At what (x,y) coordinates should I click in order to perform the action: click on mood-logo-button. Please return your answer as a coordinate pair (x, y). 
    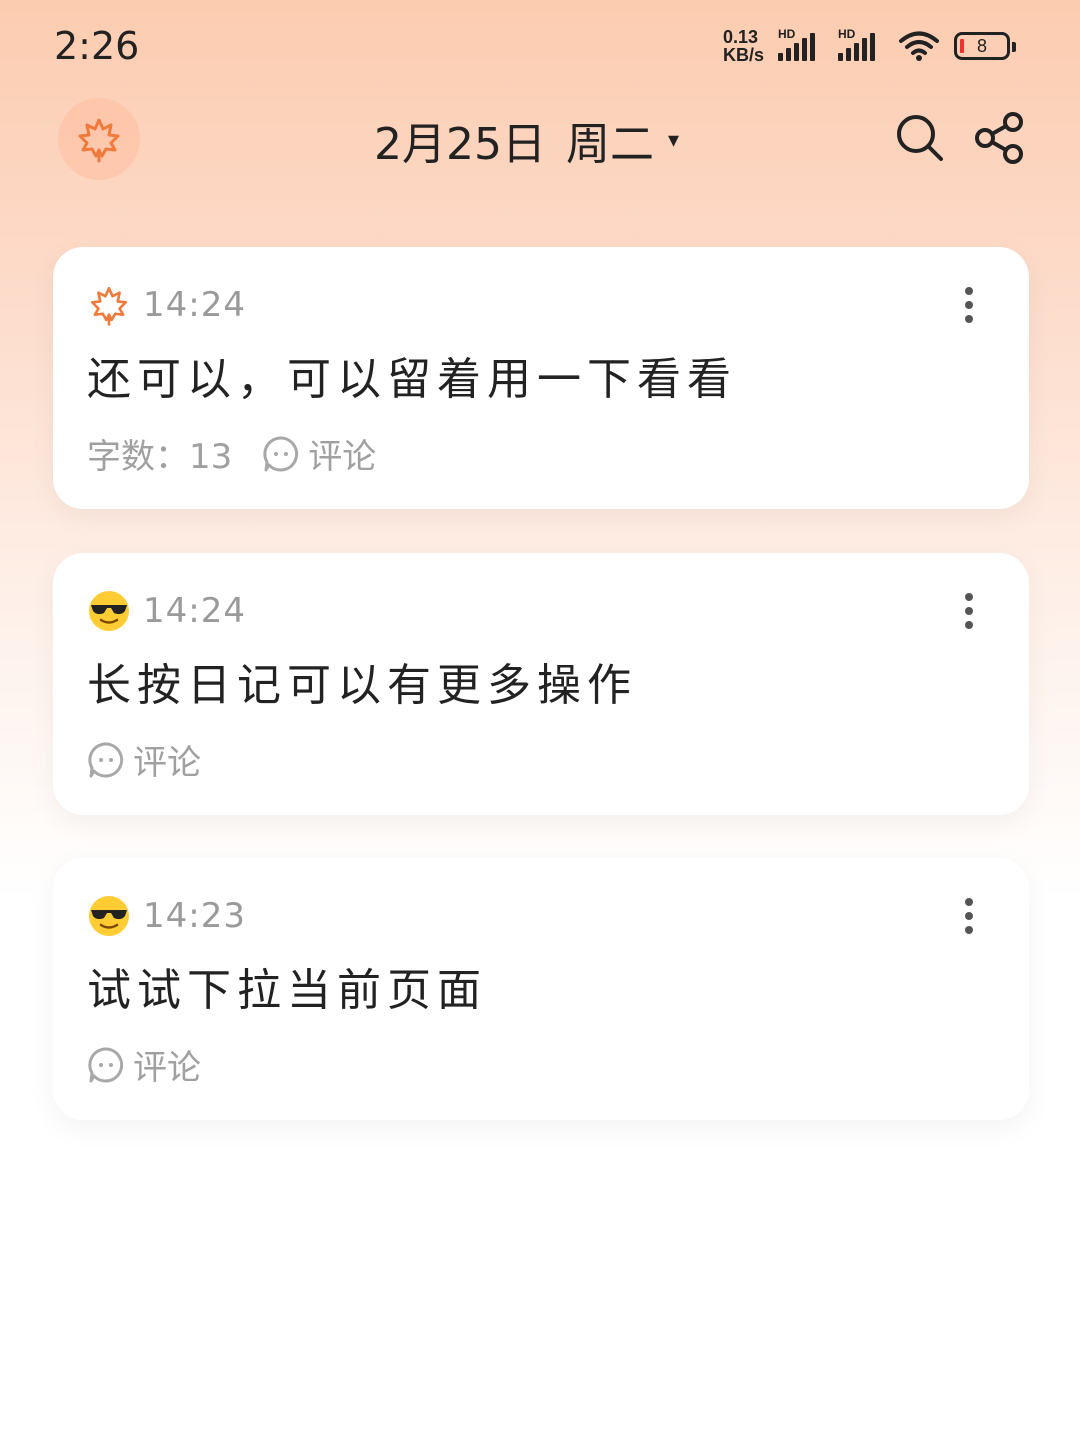
    Looking at the image, I should click on (99, 139).